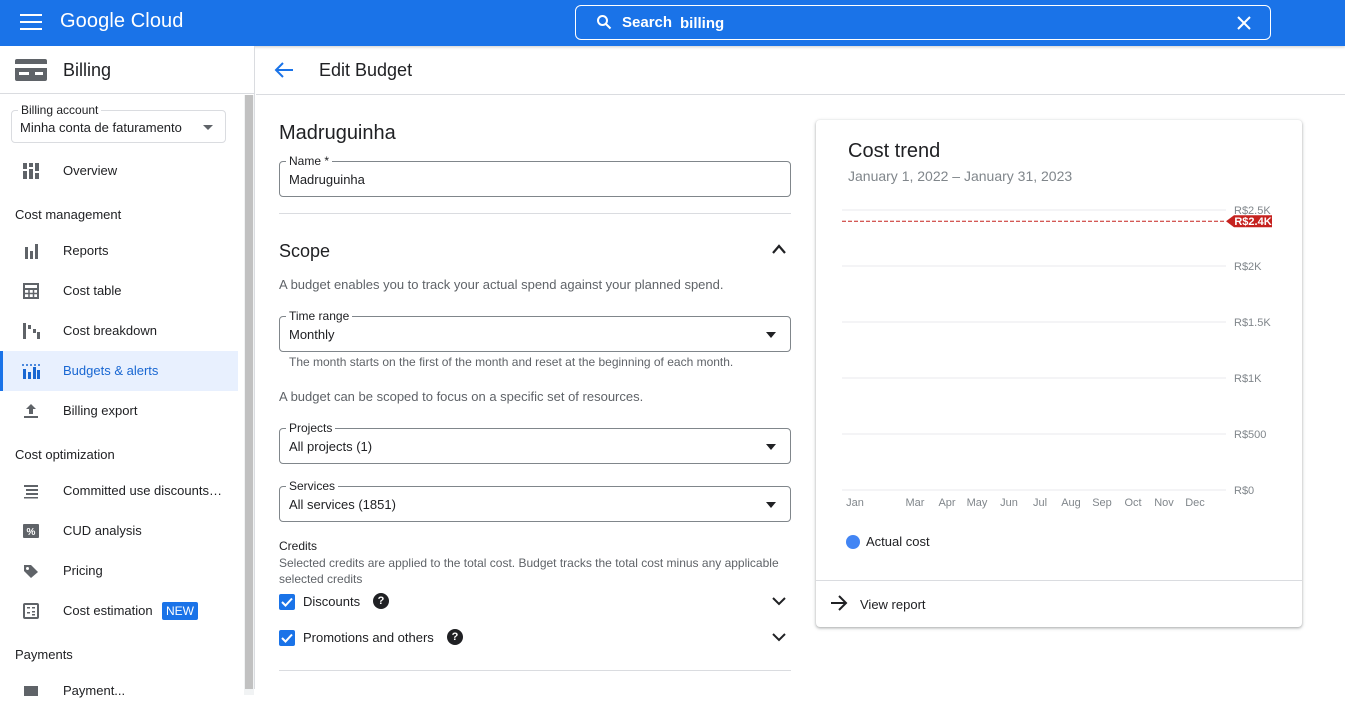 The image size is (1345, 711). I want to click on section-cost-optimization: Cost optimization, so click(65, 454).